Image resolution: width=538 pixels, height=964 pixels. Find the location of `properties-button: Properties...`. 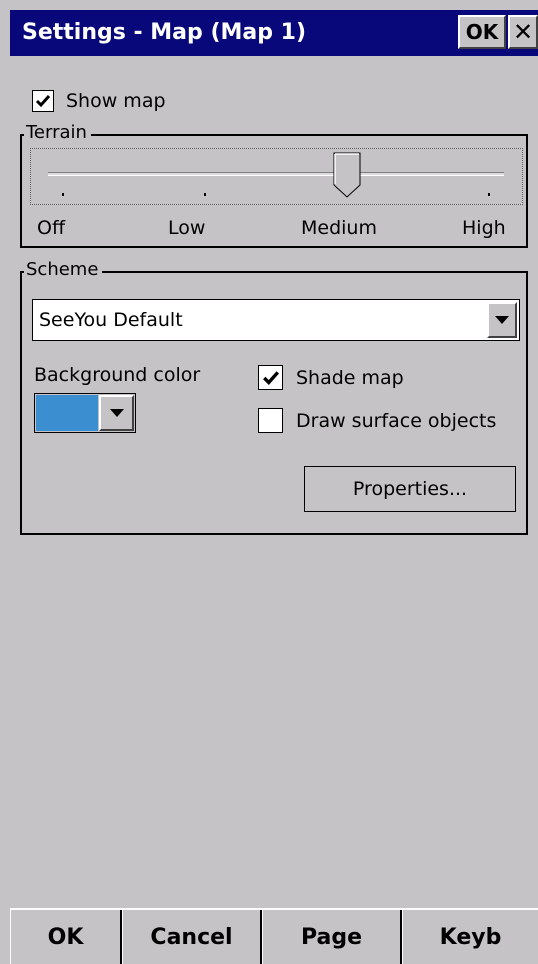

properties-button: Properties... is located at coordinates (410, 489).